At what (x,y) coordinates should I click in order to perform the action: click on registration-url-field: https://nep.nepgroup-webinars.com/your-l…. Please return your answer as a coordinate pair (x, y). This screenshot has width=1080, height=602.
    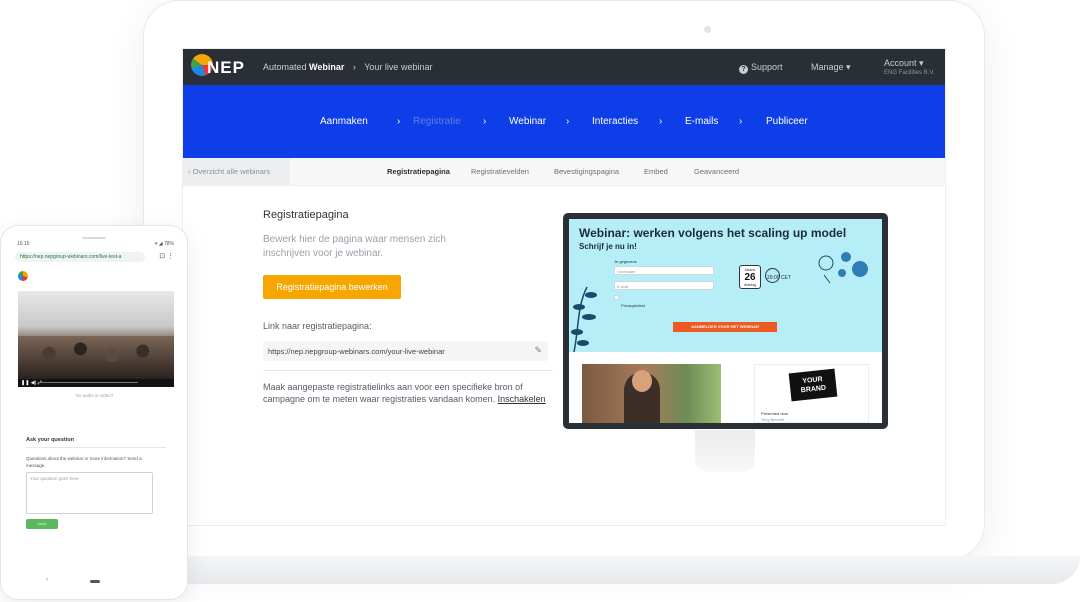
    Looking at the image, I should click on (405, 351).